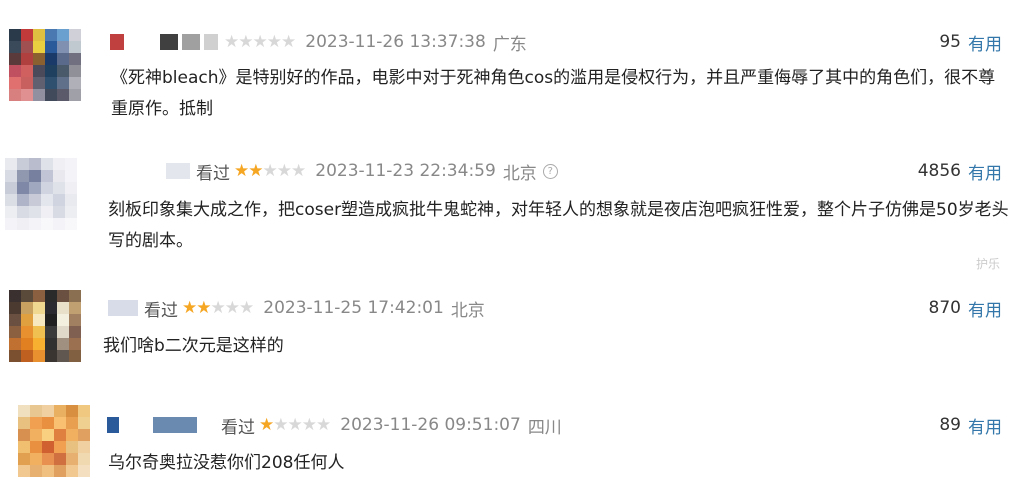 This screenshot has height=494, width=1024. I want to click on vote-count: 89, so click(950, 425).